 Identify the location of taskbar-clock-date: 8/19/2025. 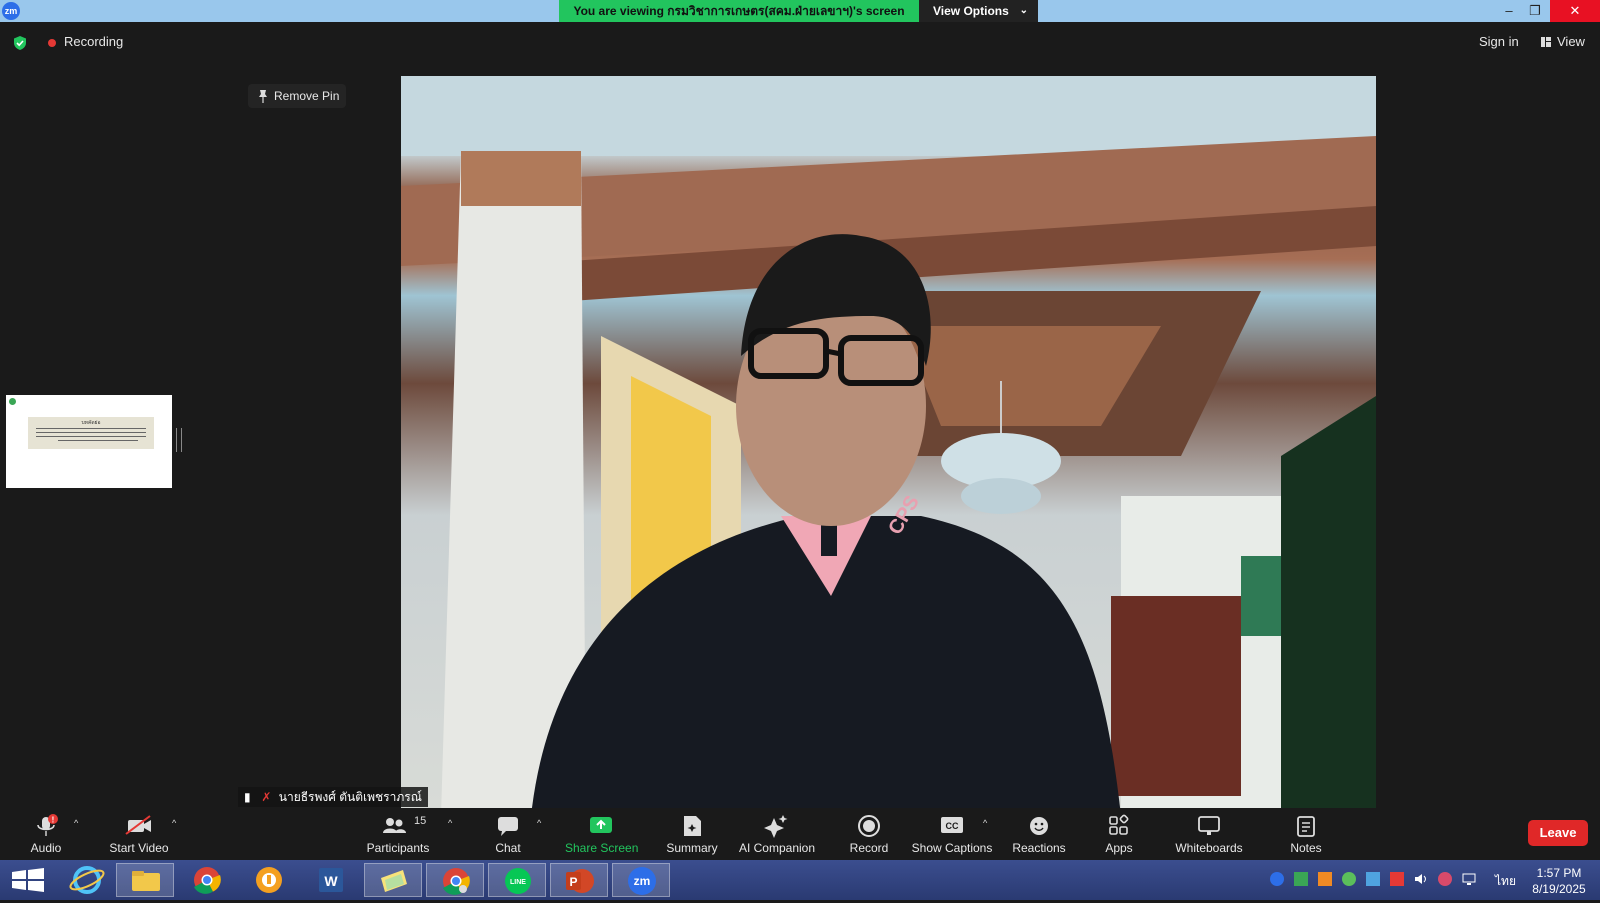
(1559, 889).